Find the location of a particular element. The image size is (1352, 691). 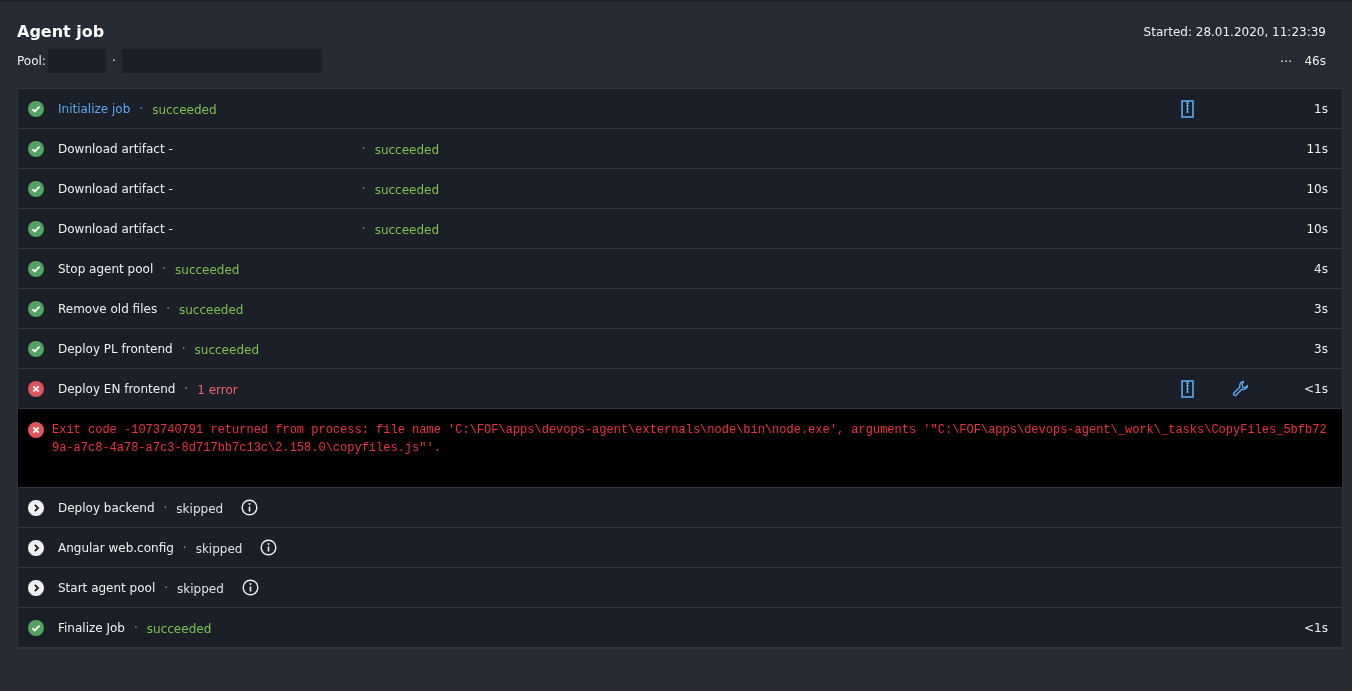

step-row: Remove old files · succeeded 3s is located at coordinates (680, 309).